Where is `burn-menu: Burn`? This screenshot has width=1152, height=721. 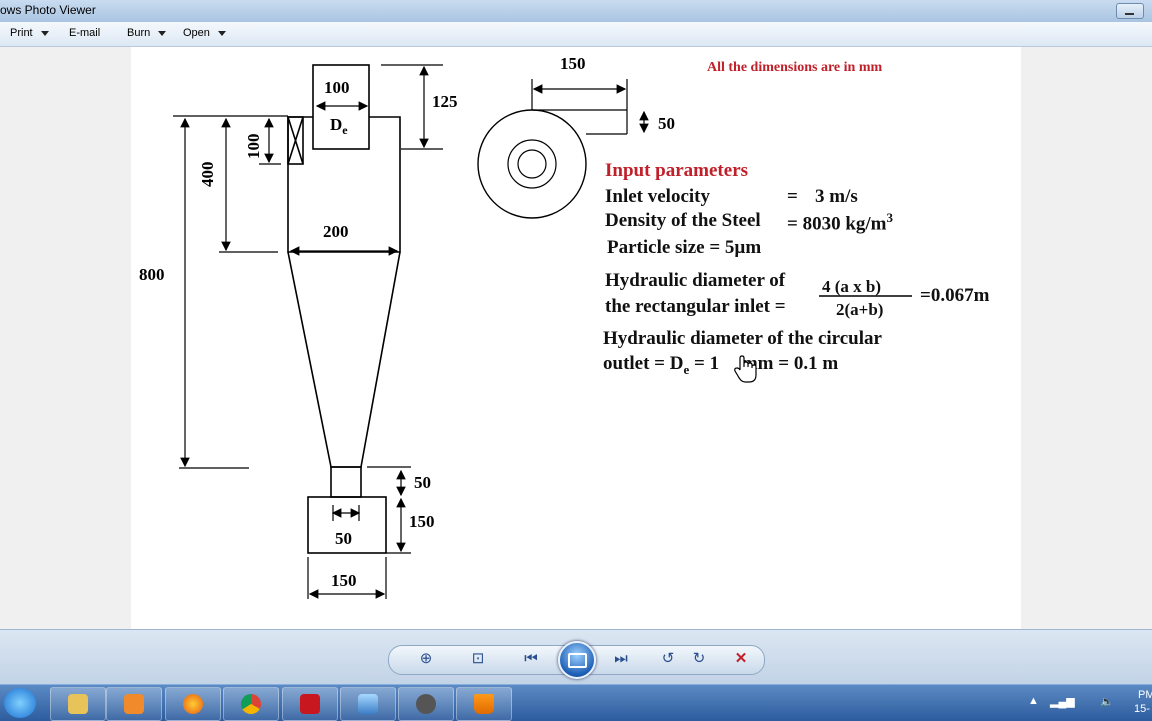
burn-menu: Burn is located at coordinates (147, 33).